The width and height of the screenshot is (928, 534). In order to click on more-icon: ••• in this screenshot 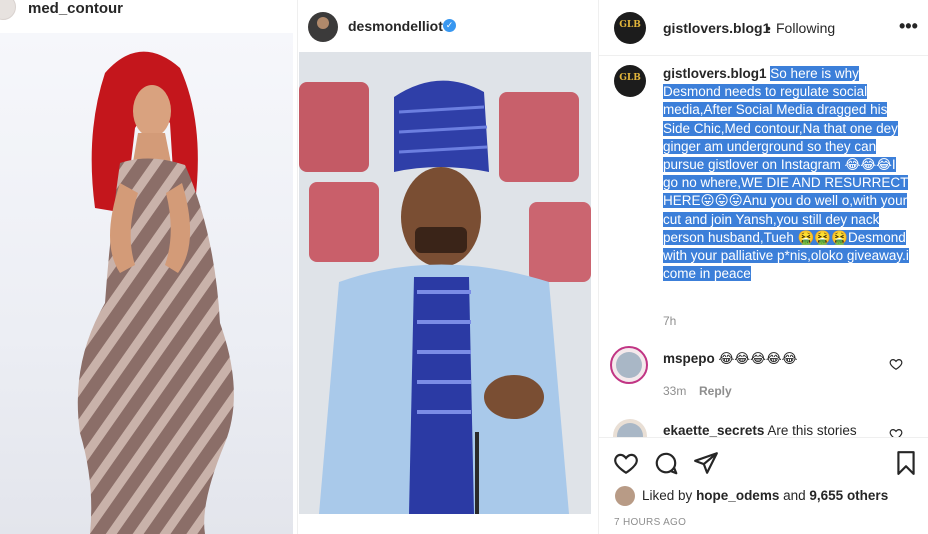, I will do `click(908, 26)`.